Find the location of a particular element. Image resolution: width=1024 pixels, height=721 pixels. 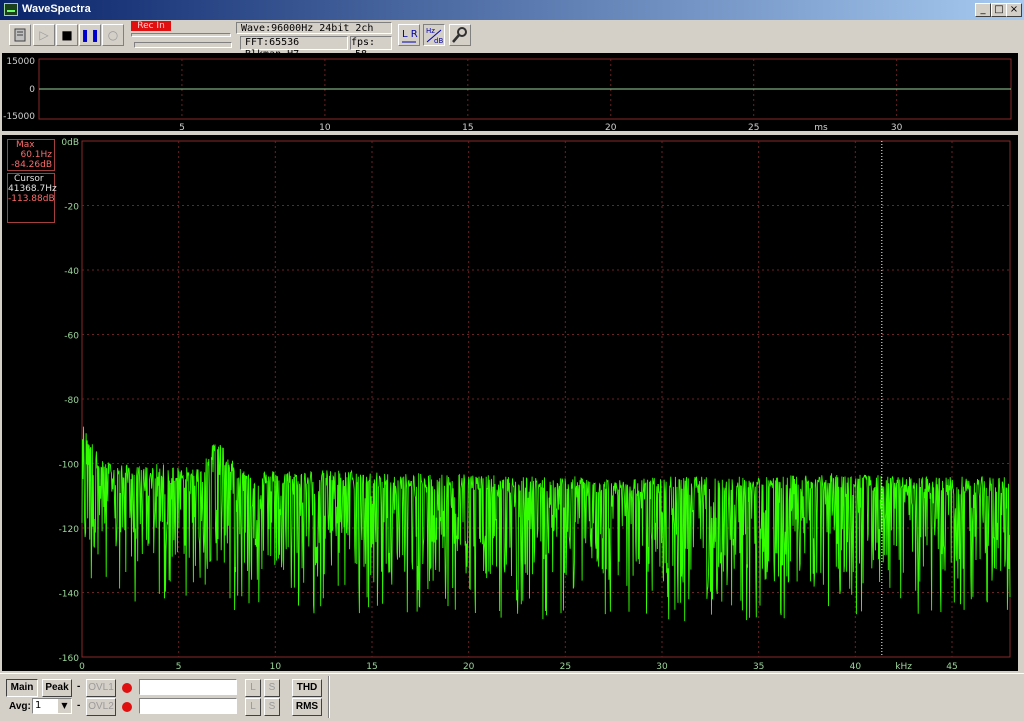

window-title: WaveSpectra is located at coordinates (56, 9).